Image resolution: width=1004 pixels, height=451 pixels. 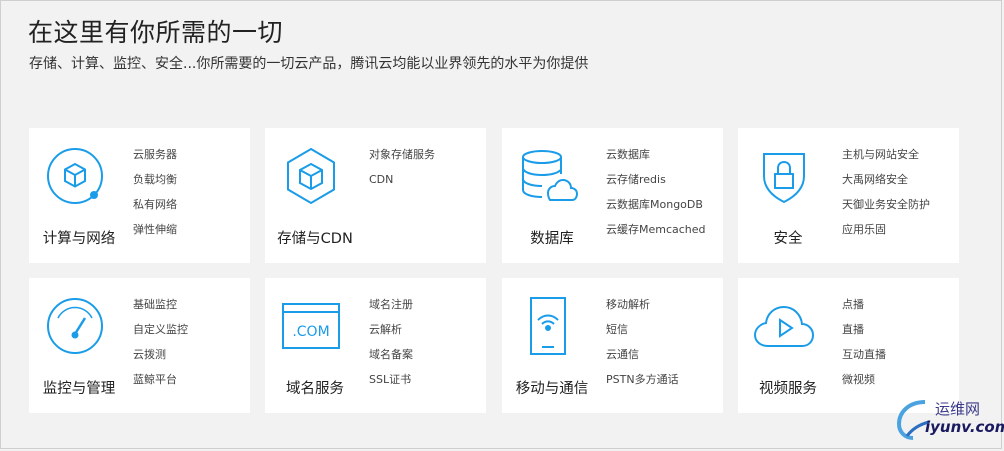 What do you see at coordinates (311, 176) in the screenshot?
I see `cube-hexagon-icon` at bounding box center [311, 176].